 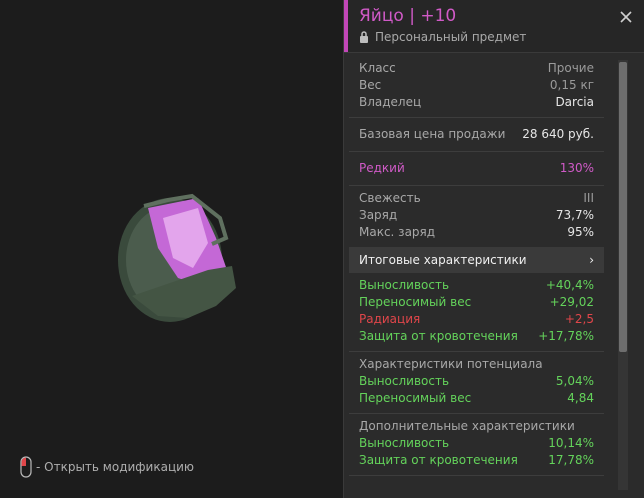 What do you see at coordinates (467, 426) in the screenshot?
I see `extra-heading: Дополнительные характеристики` at bounding box center [467, 426].